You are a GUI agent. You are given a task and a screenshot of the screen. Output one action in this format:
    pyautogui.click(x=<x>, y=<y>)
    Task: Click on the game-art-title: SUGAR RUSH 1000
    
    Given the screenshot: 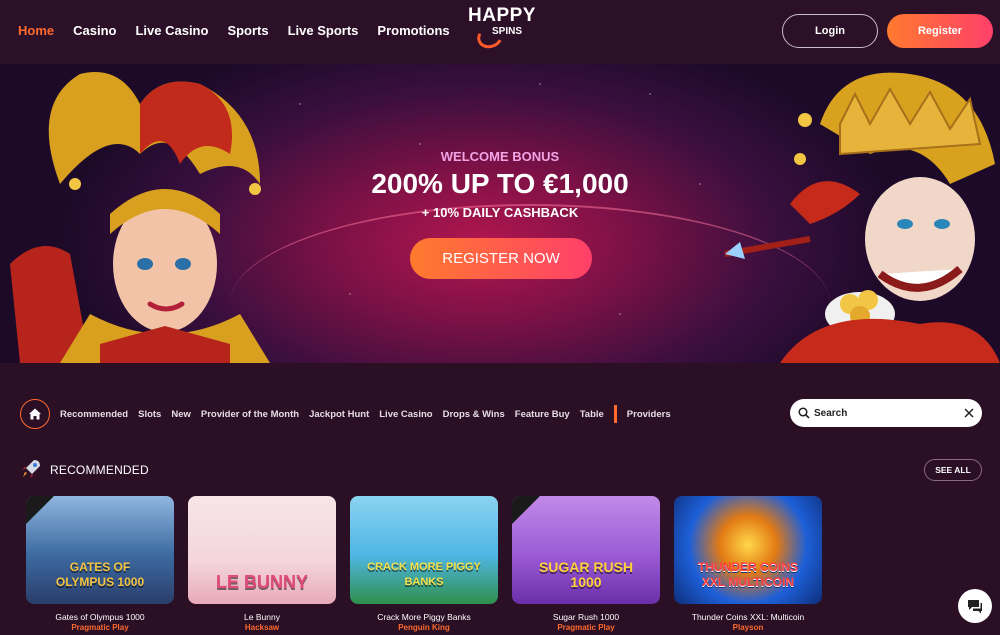 What is the action you would take?
    pyautogui.click(x=586, y=574)
    